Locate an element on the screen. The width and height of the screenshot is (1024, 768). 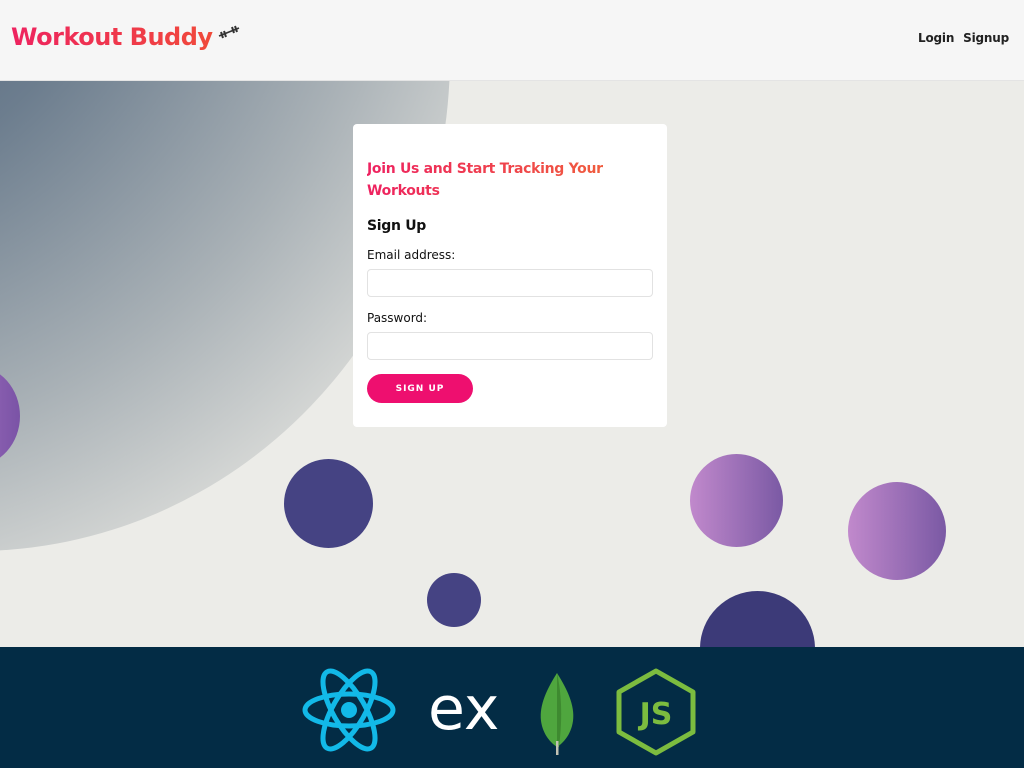
dumbbell-icon is located at coordinates (229, 33).